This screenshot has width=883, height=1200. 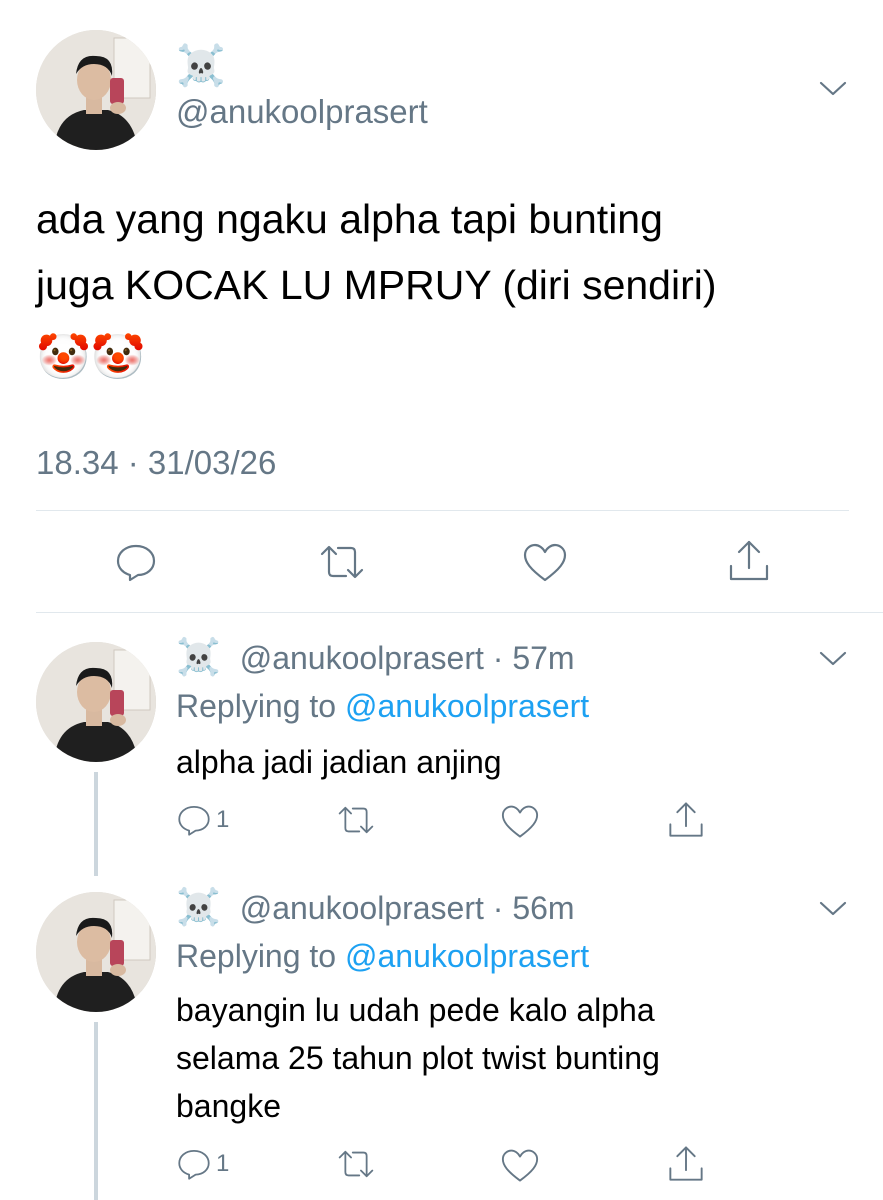 I want to click on reply-text-line: alpha jadi jadian anjing, so click(x=339, y=762).